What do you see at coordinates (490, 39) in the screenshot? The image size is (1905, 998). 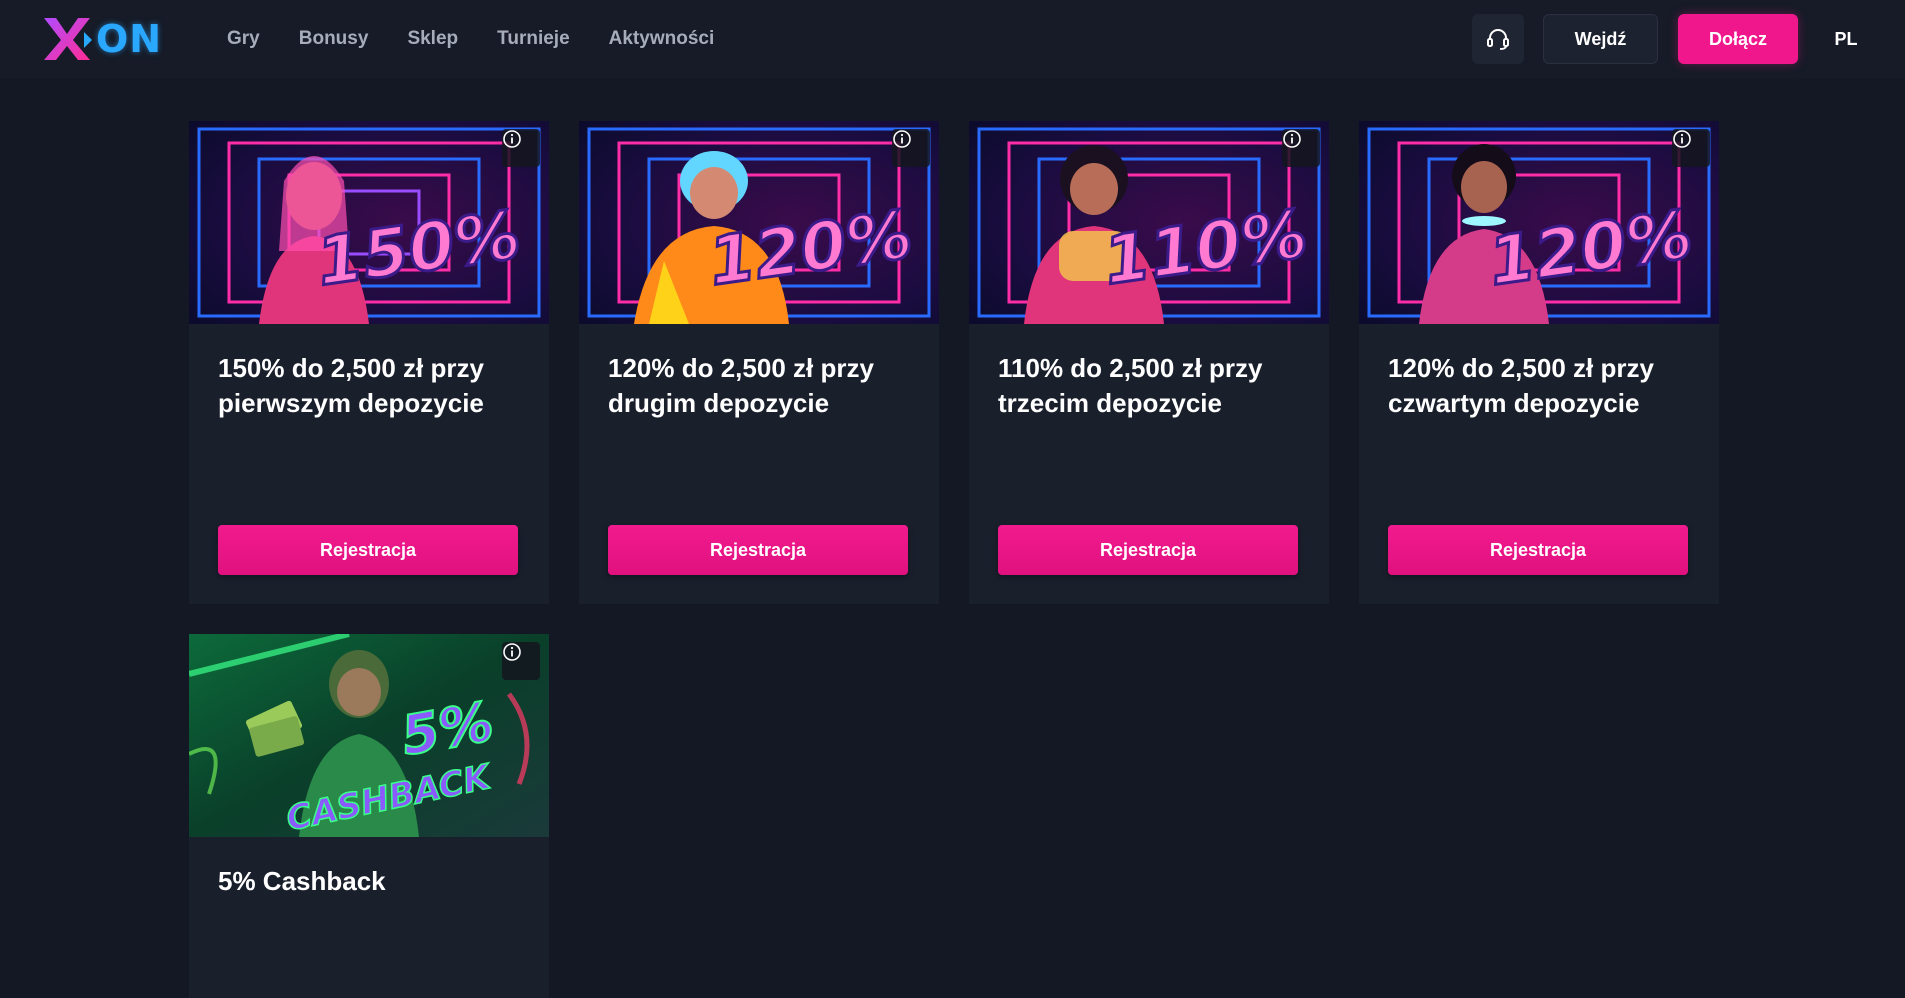 I see `main-nav: Gry Bonusy Sklep Turnieje Aktywności` at bounding box center [490, 39].